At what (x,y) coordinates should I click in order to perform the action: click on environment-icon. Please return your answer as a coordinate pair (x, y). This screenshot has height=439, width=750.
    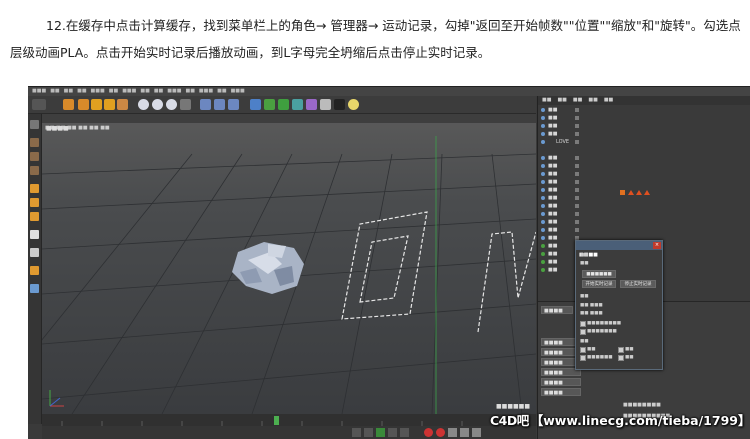
    Looking at the image, I should click on (325, 104).